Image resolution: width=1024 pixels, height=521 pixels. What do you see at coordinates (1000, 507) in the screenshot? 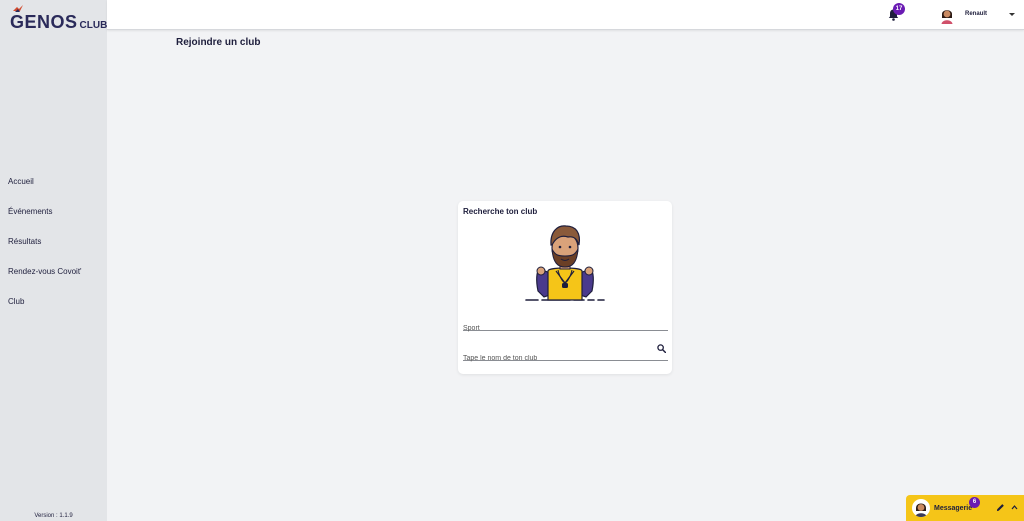
I see `pencil-icon` at bounding box center [1000, 507].